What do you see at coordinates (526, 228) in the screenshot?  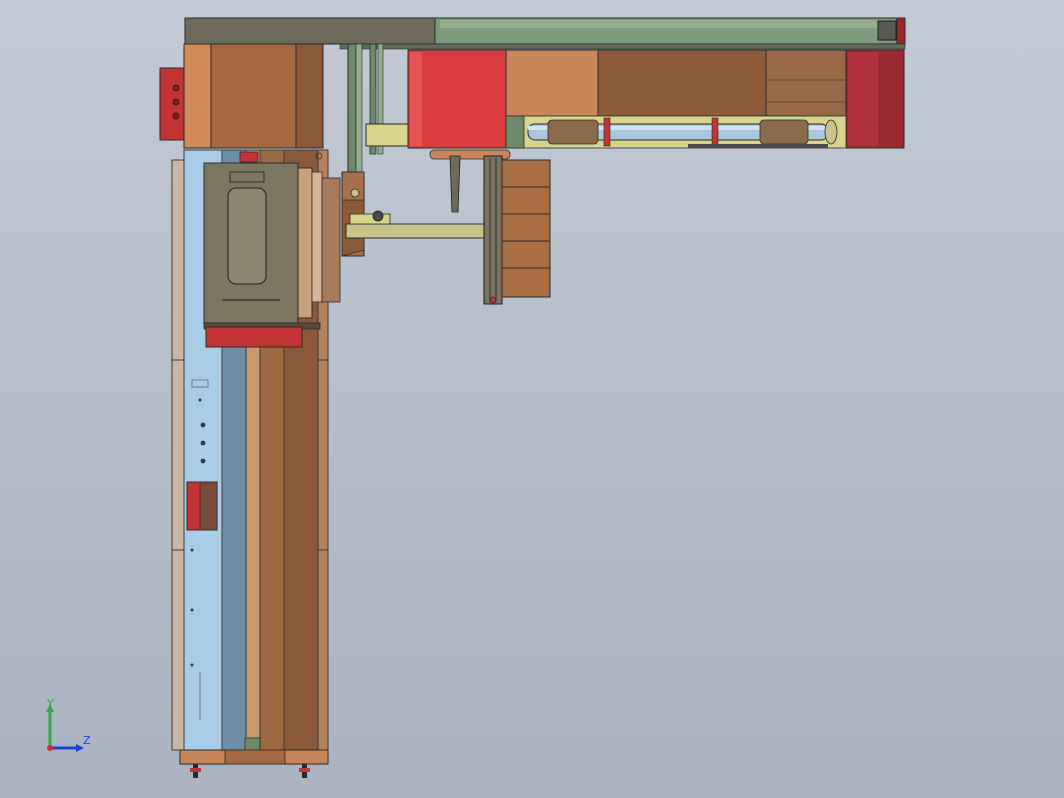 I see `stacked-trays` at bounding box center [526, 228].